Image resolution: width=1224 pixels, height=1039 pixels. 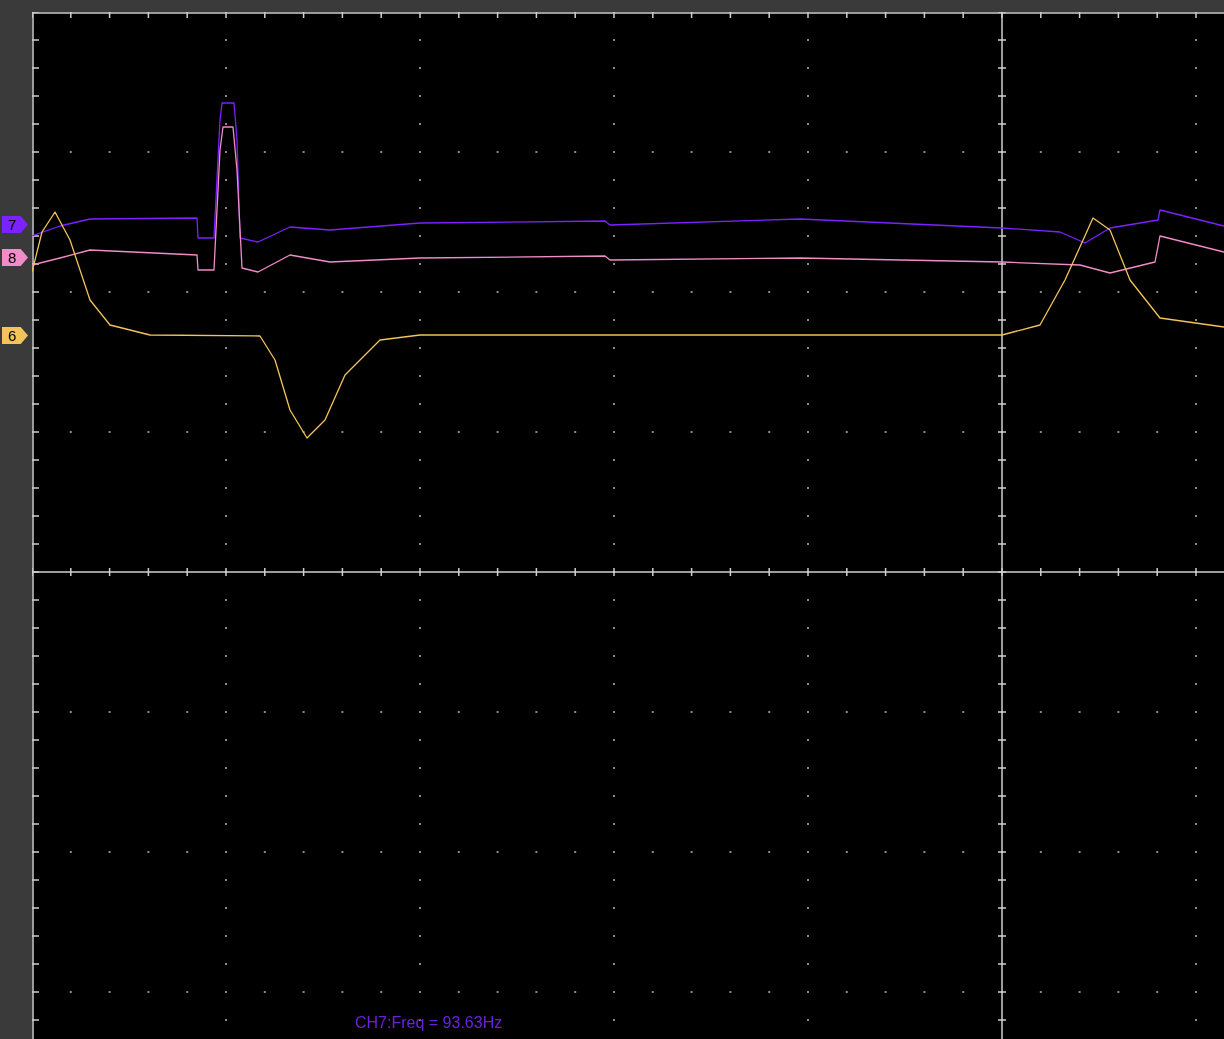 I want to click on channel-marker: 8, so click(x=15, y=257).